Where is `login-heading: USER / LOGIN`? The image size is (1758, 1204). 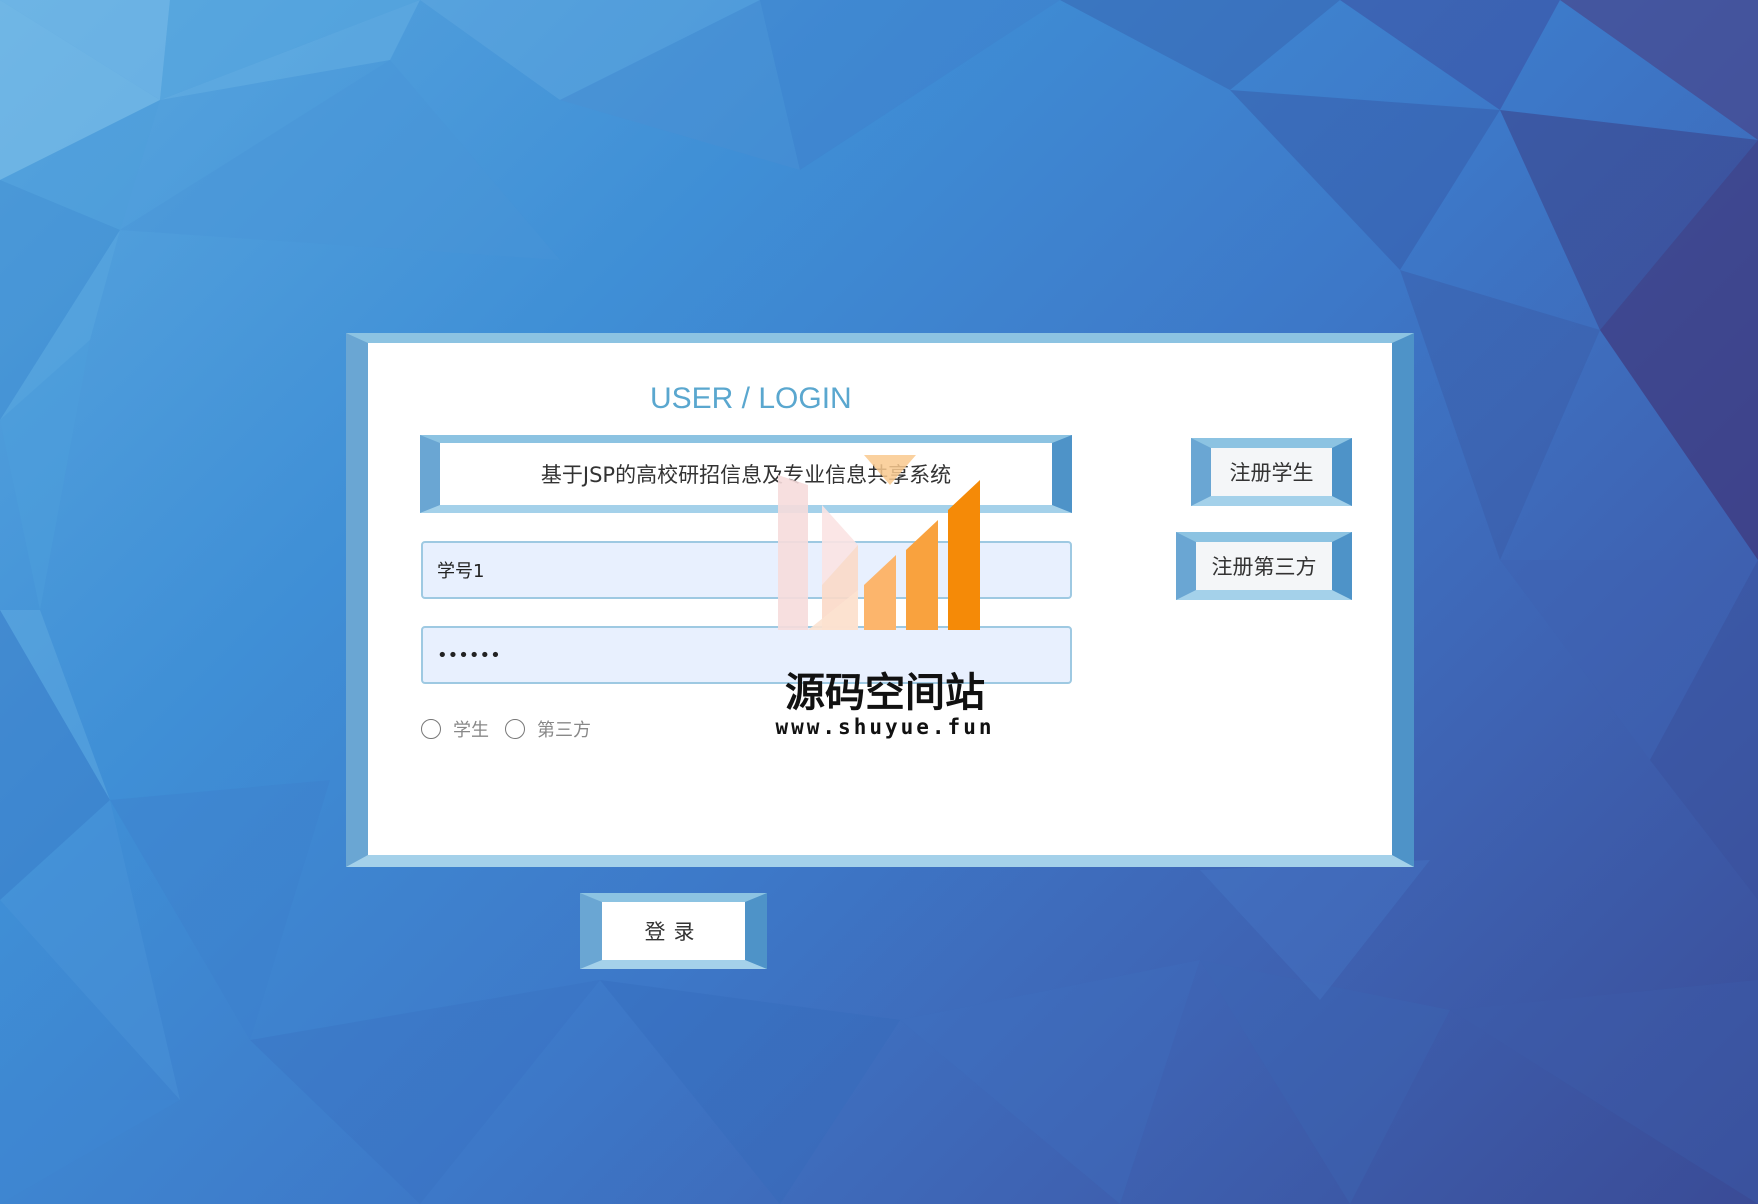
login-heading: USER / LOGIN is located at coordinates (751, 398).